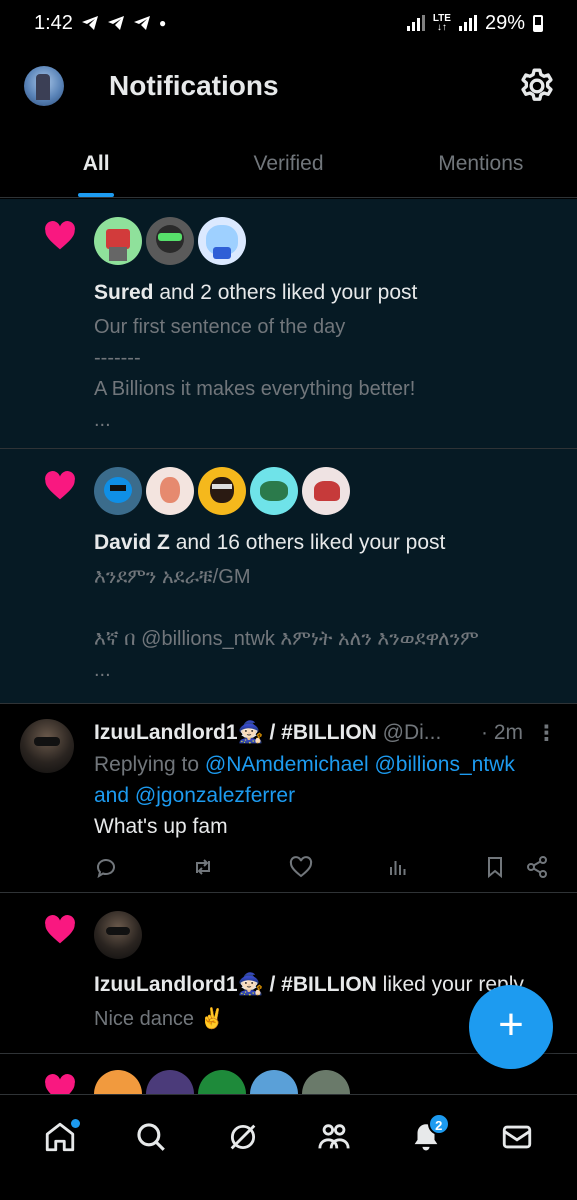 The width and height of the screenshot is (577, 1200). Describe the element at coordinates (288, 23) in the screenshot. I see `status-bar: 1:42 ● LTE ↓↑ 29%` at that location.